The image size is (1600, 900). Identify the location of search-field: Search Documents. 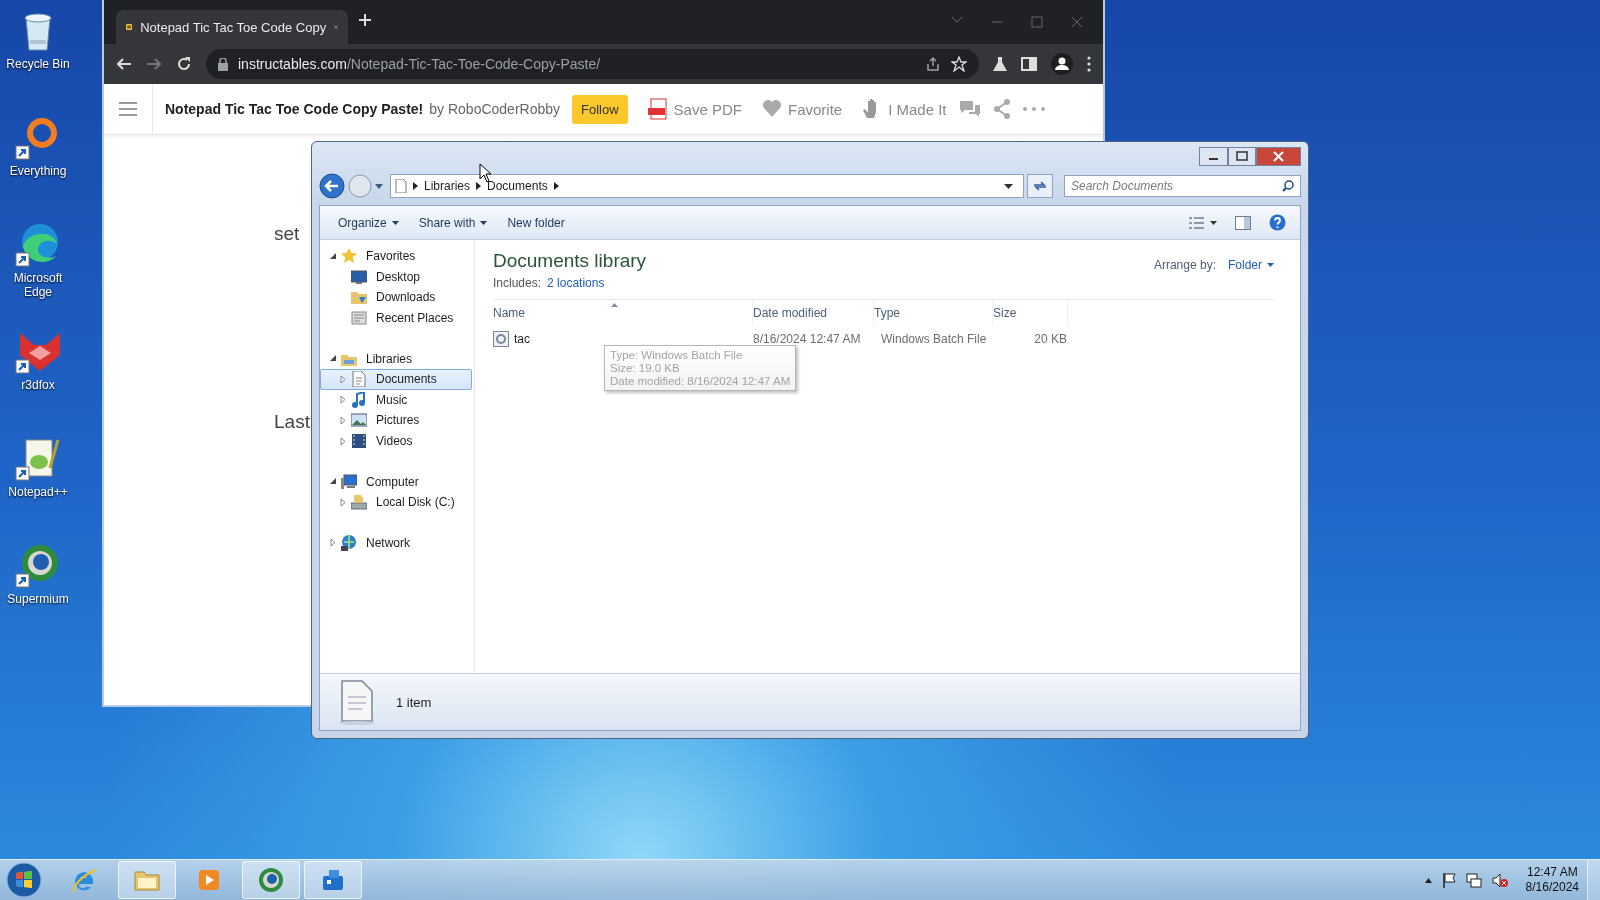
(1182, 186).